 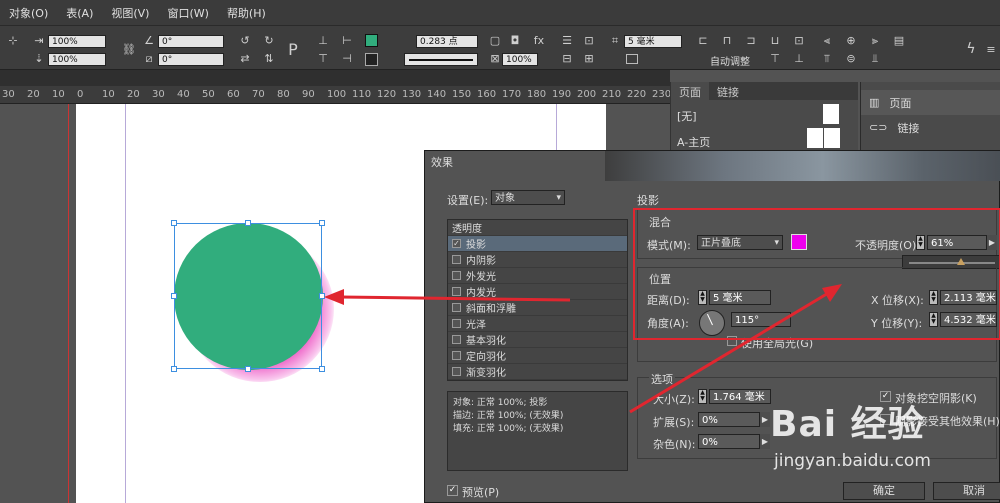 I want to click on arrow-to-box-head, so click(x=832, y=293).